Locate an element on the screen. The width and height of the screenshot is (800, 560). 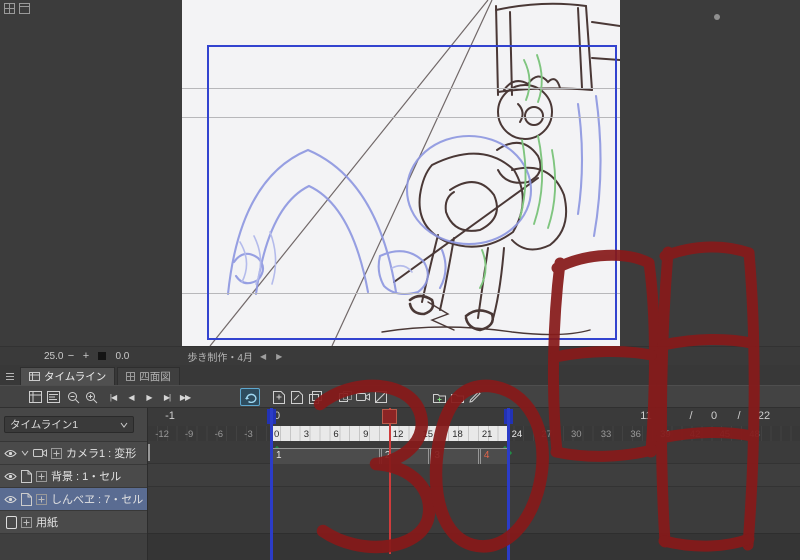
next-canvas-button: ▶ is located at coordinates (279, 356).